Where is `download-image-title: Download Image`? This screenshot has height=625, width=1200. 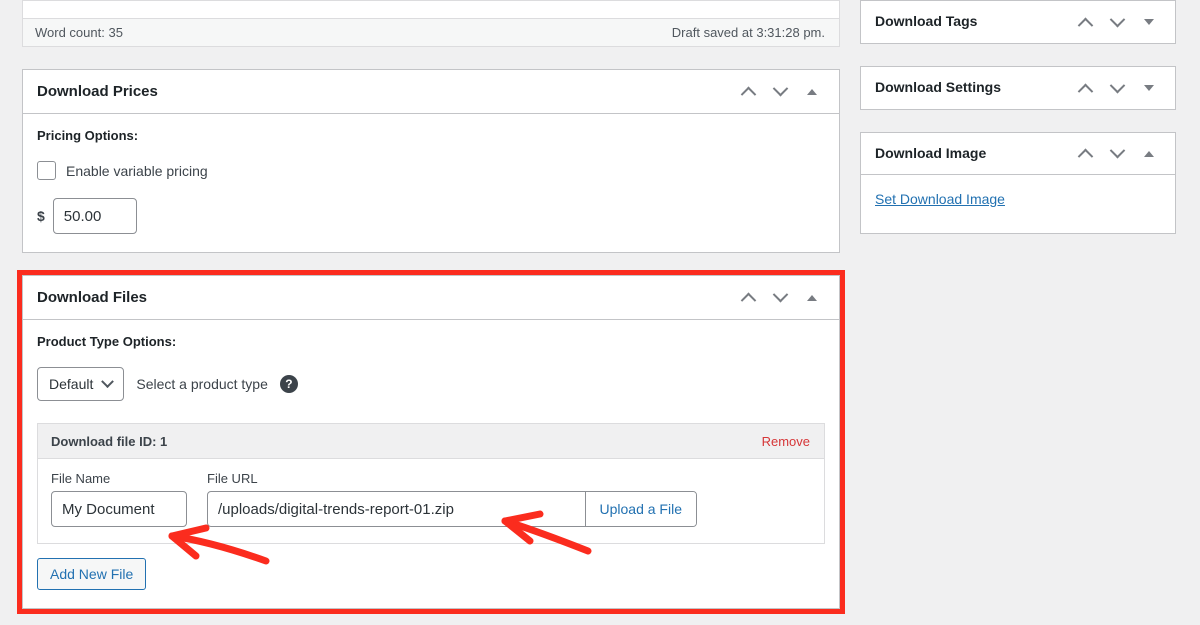
download-image-title: Download Image is located at coordinates (931, 152).